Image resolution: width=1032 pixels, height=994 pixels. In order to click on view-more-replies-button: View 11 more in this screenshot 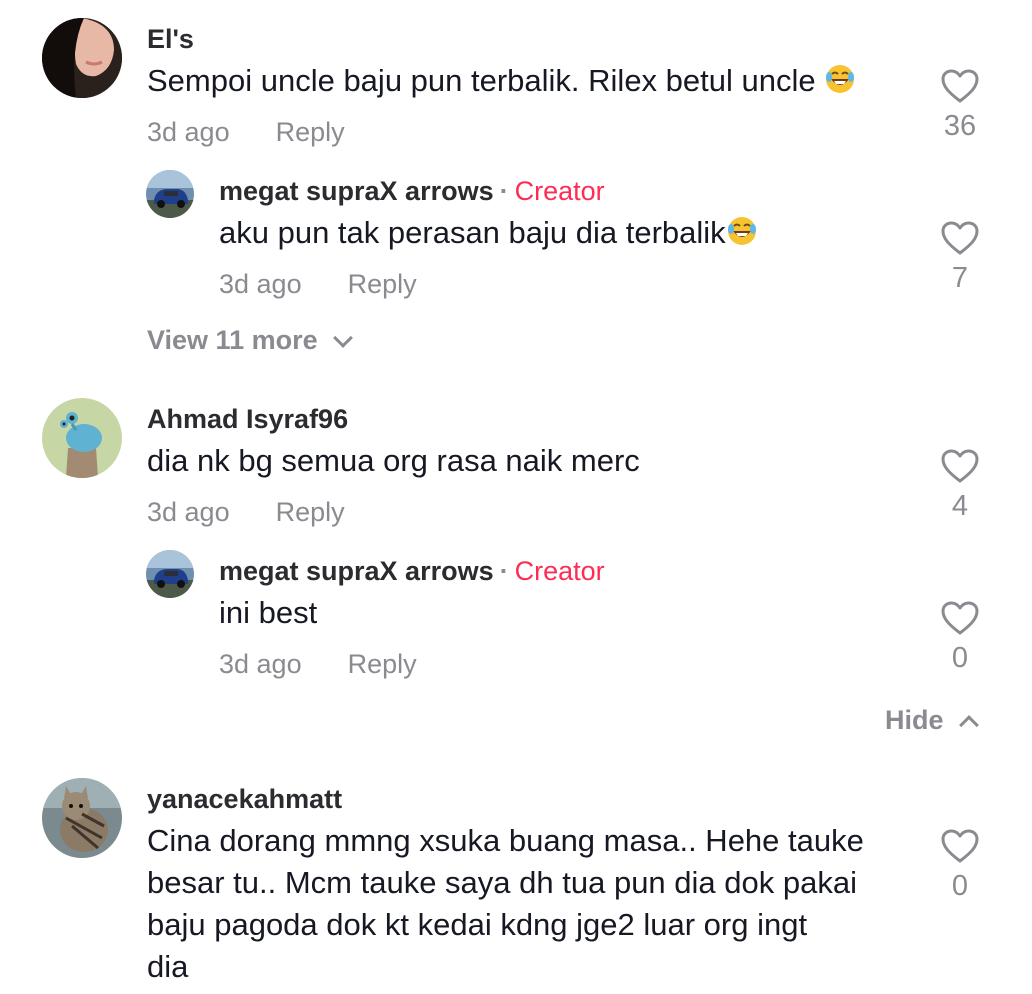, I will do `click(250, 340)`.